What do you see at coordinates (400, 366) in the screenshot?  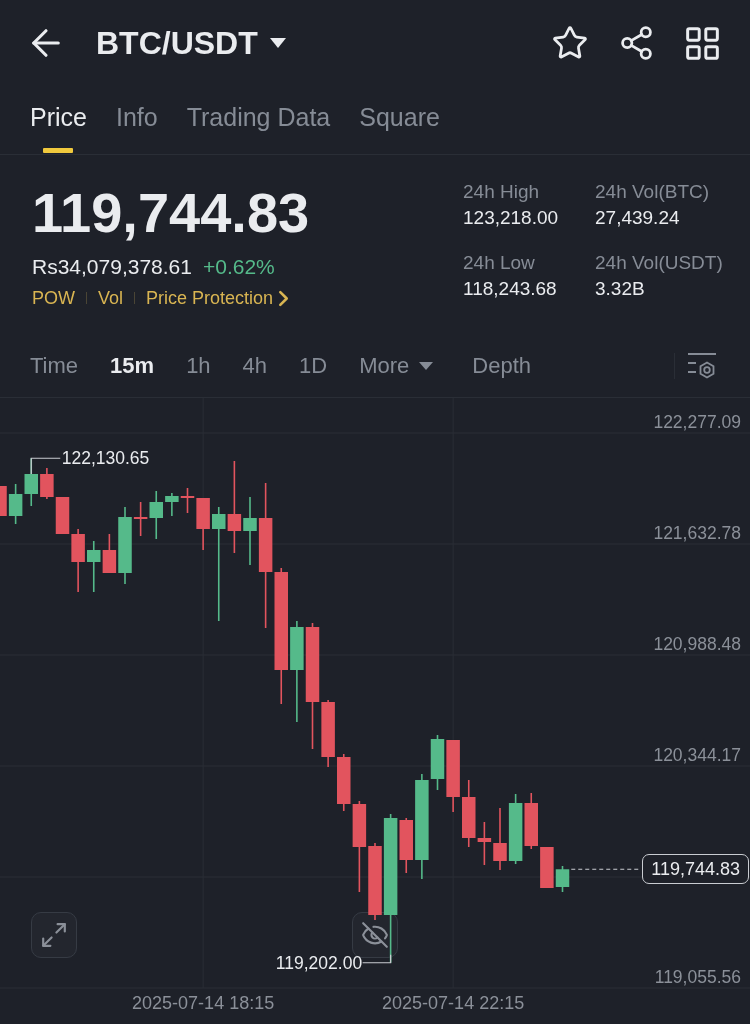 I see `more-menu-button: More` at bounding box center [400, 366].